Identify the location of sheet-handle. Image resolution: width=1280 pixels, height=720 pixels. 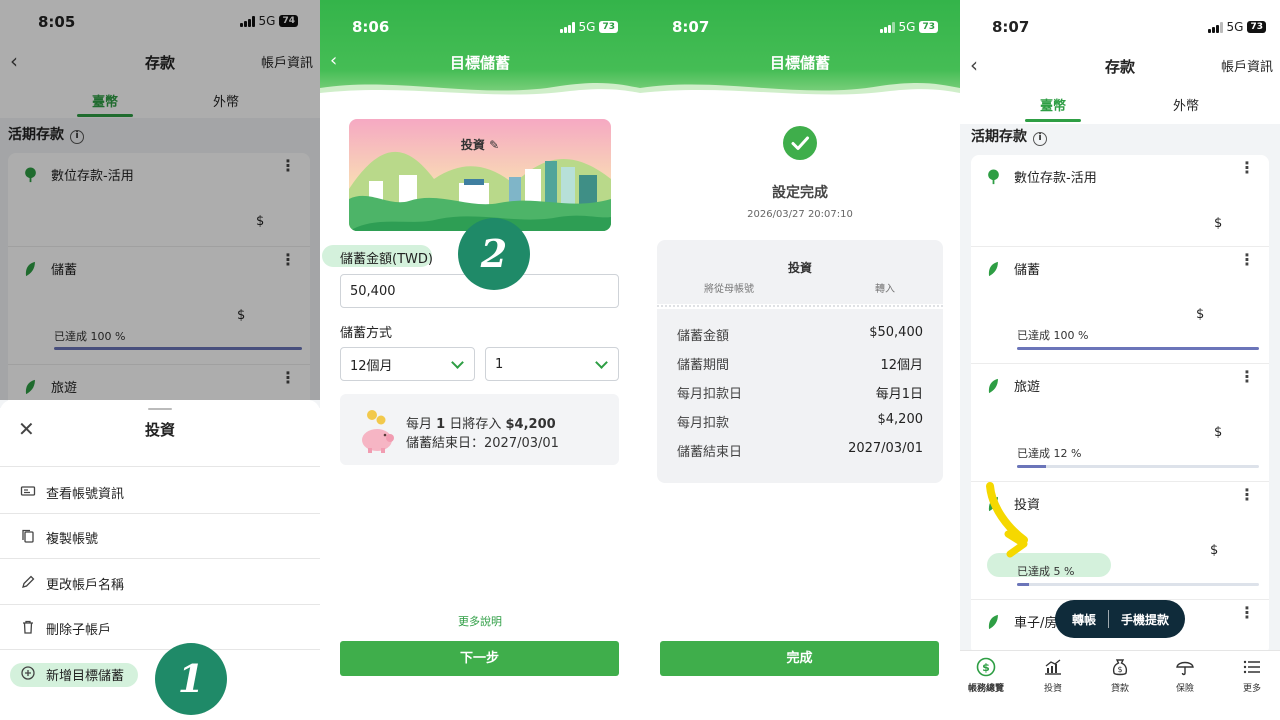
(160, 409).